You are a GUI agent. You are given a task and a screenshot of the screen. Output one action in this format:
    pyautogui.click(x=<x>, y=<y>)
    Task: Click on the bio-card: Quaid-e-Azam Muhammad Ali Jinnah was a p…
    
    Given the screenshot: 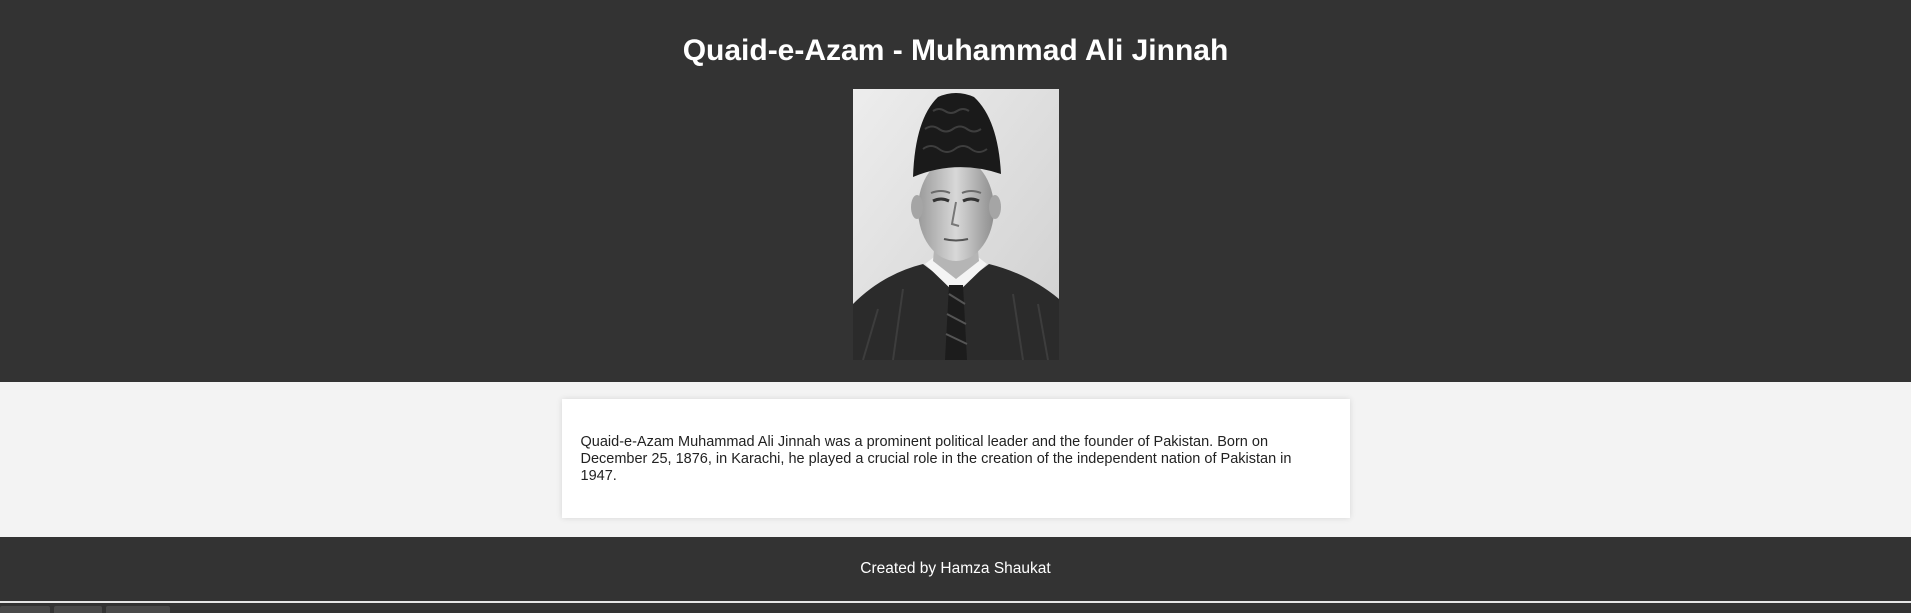 What is the action you would take?
    pyautogui.click(x=955, y=458)
    